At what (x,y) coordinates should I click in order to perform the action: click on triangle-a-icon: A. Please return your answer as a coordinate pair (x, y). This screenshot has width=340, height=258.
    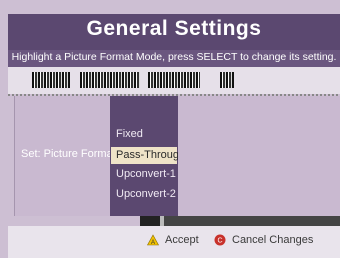
    Looking at the image, I should click on (153, 240).